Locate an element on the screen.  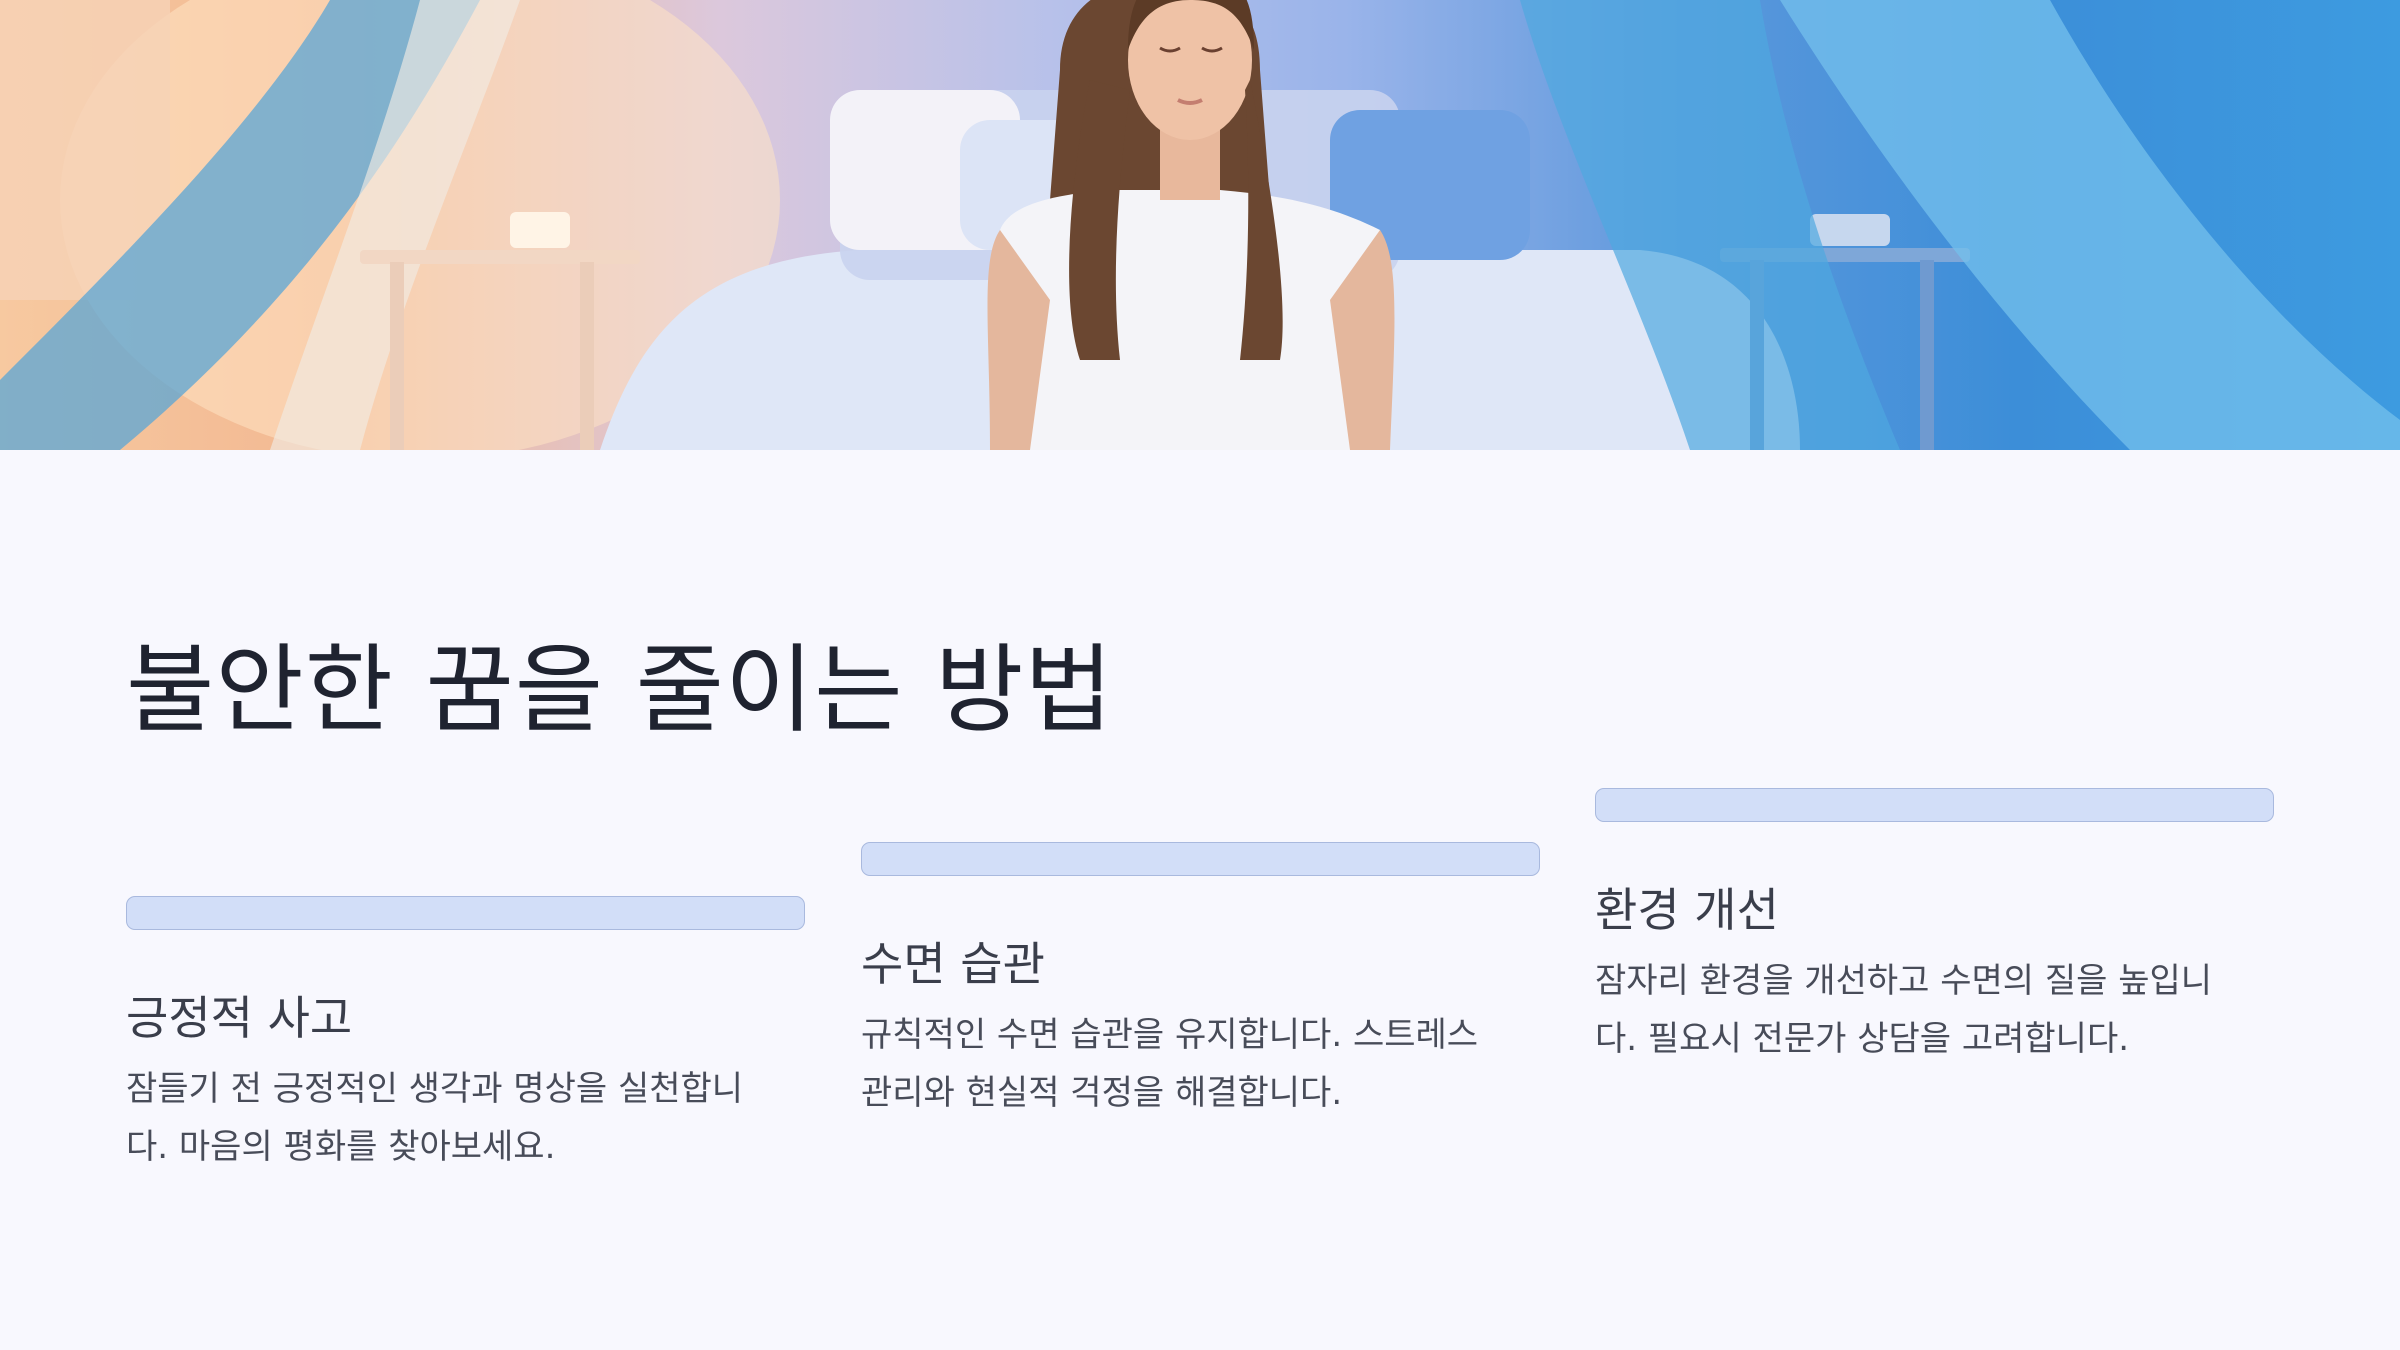
card-body-line: 잠들기 전 긍정적인 생각과 명상을 실천합니 is located at coordinates (435, 1089).